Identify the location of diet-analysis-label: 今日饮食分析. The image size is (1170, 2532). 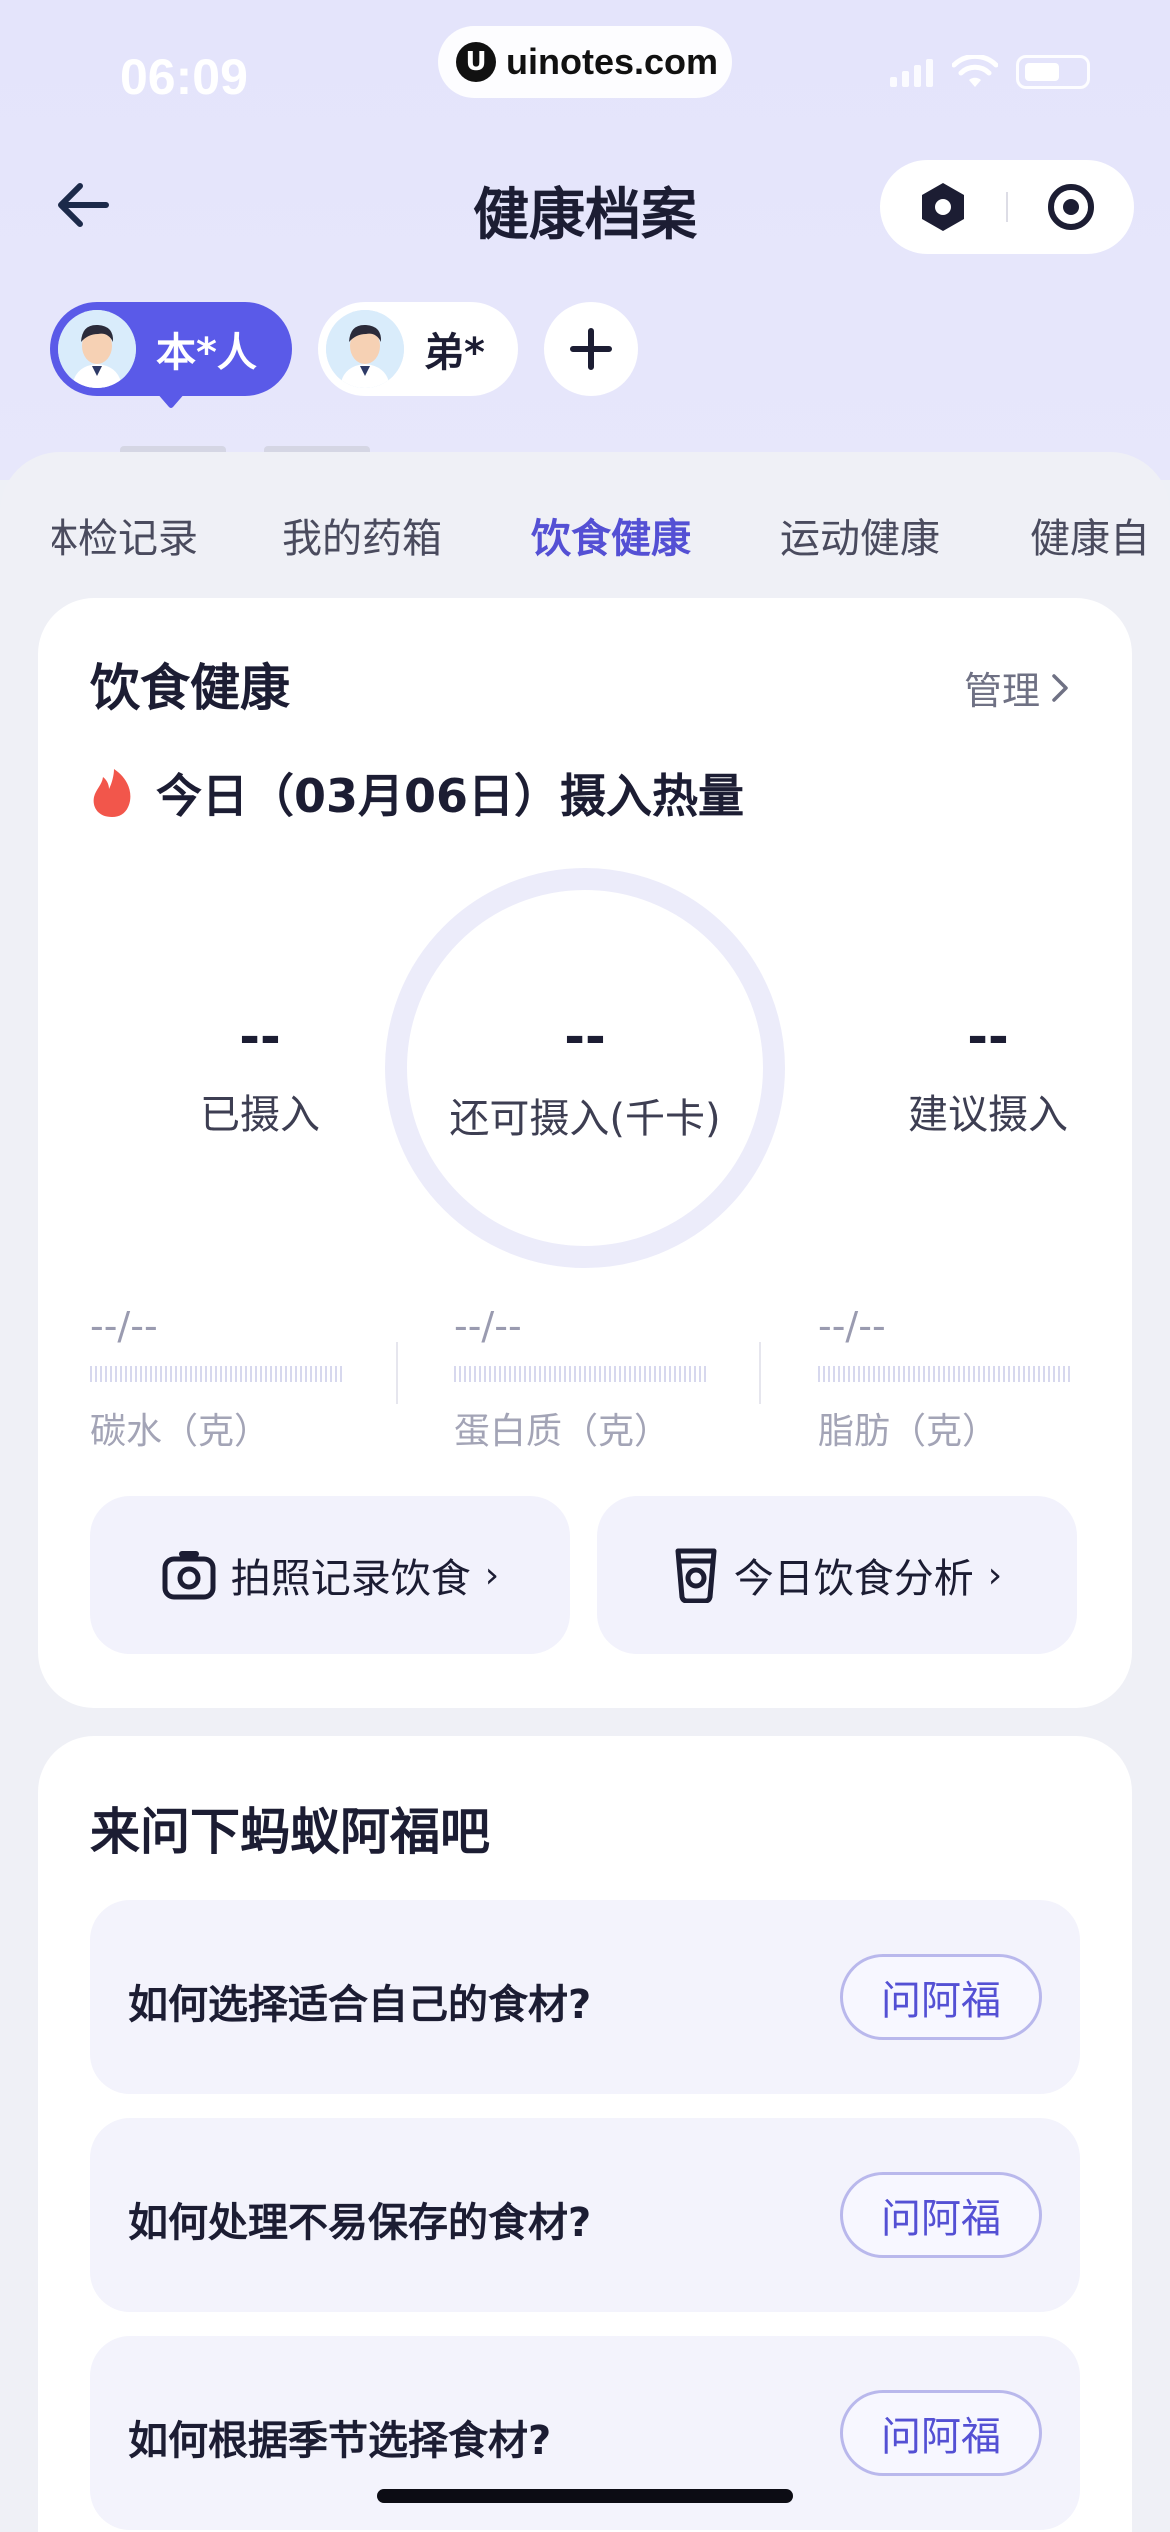
(853, 1579).